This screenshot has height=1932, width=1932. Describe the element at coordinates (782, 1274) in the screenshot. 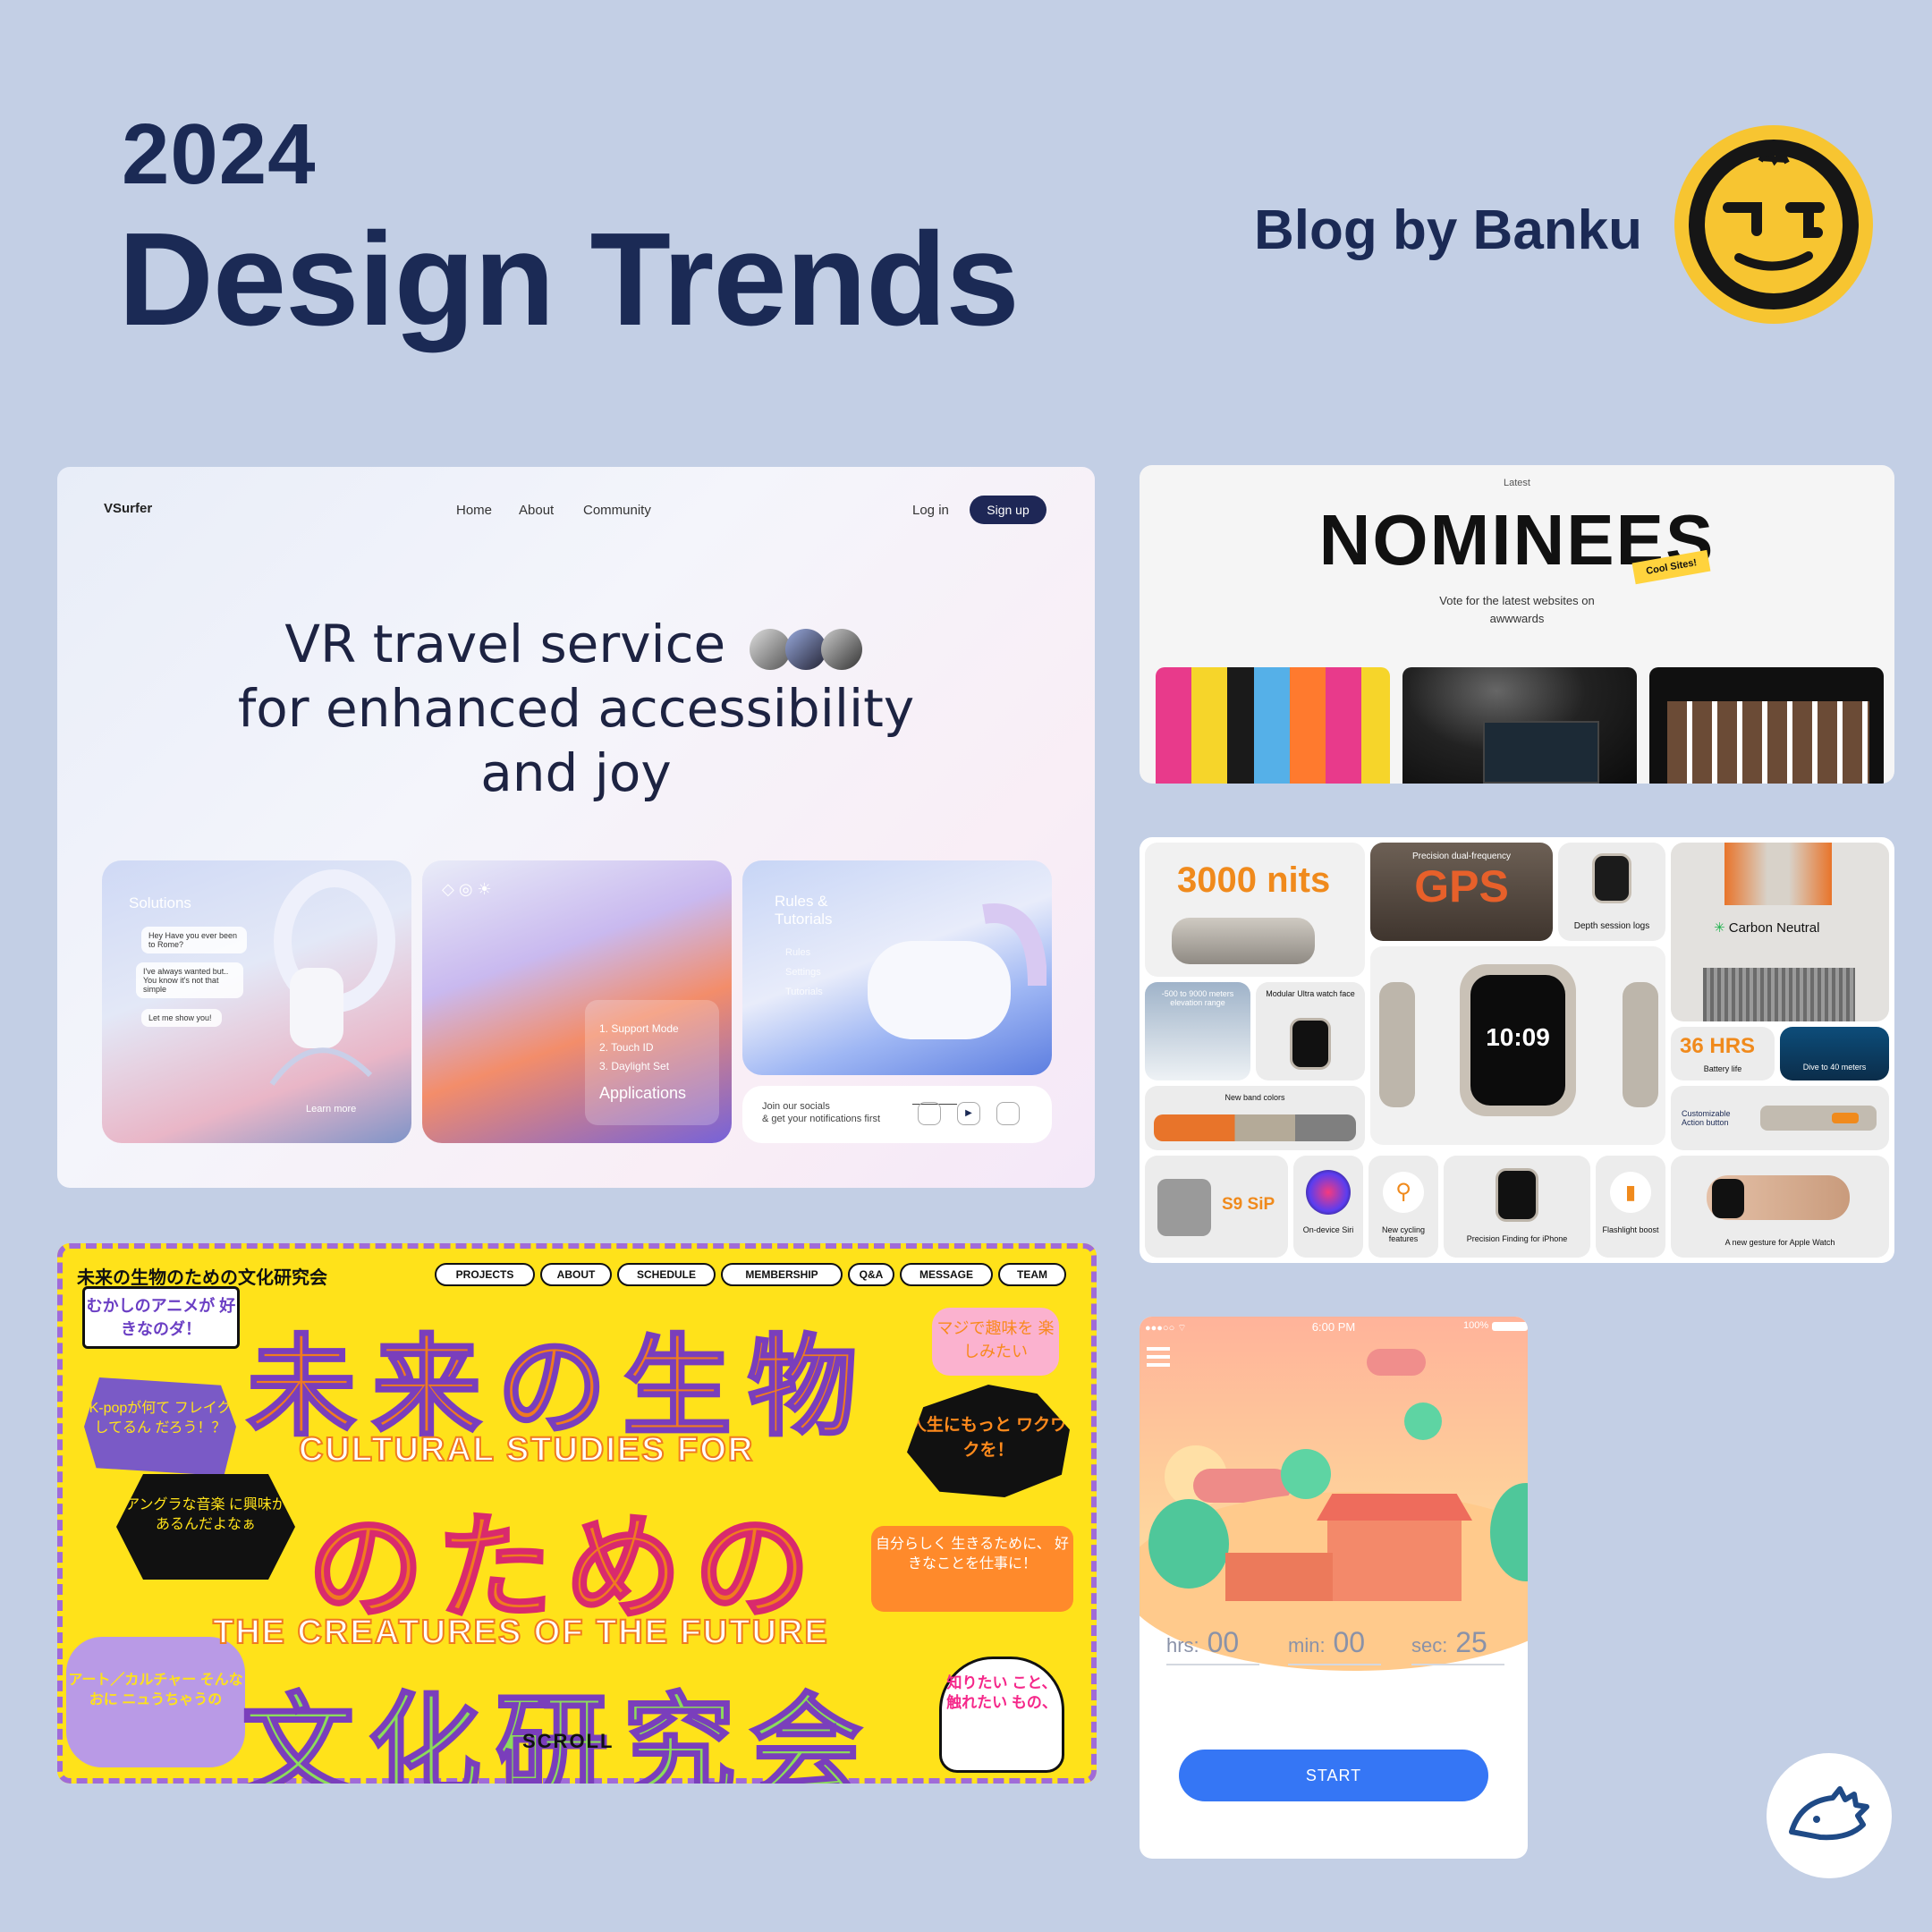

I see `nav-membership: MEMBERSHIP` at that location.